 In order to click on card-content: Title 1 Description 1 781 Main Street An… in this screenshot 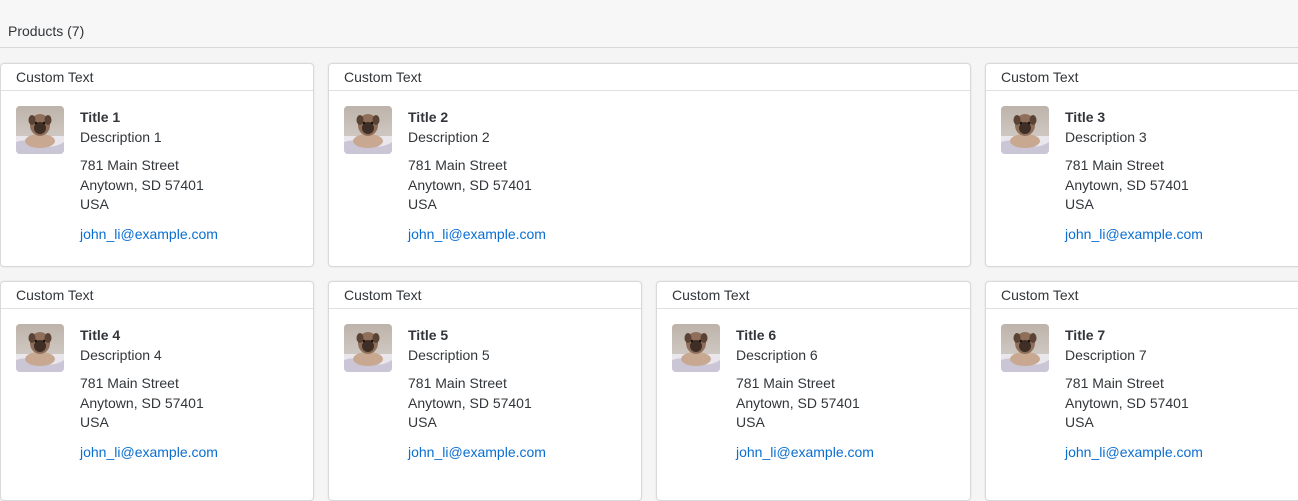, I will do `click(149, 175)`.